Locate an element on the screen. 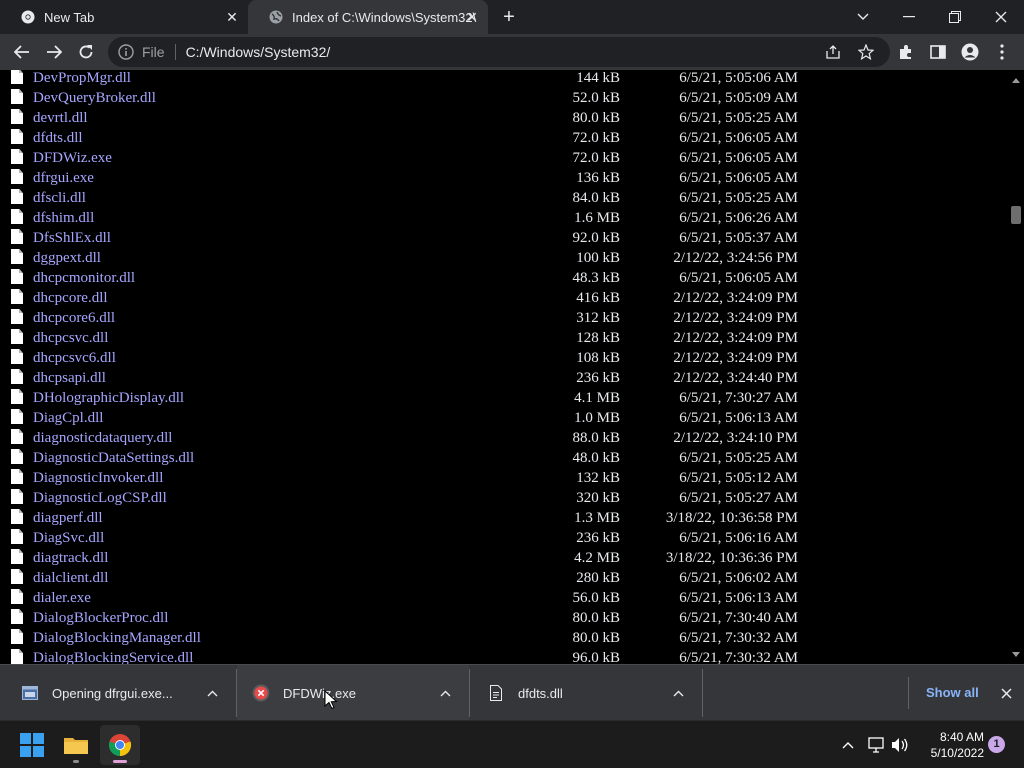 The image size is (1024, 768). file-size-cell: 1.3 MB is located at coordinates (597, 517).